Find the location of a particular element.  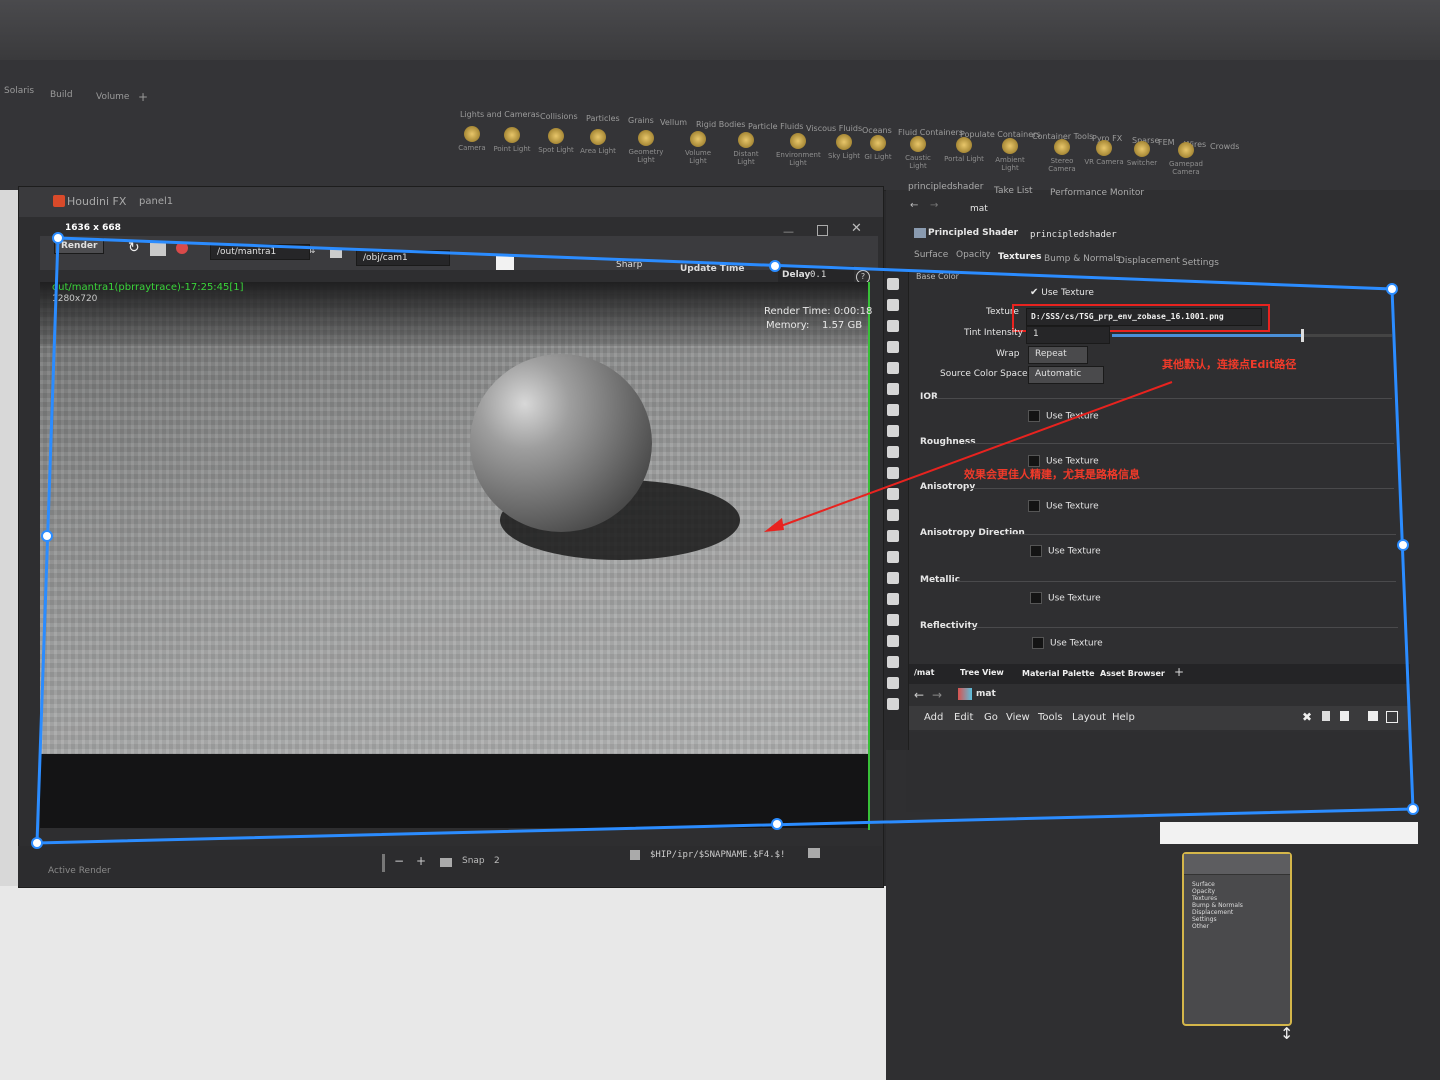

annotation-arrow is located at coordinates (971, 456).